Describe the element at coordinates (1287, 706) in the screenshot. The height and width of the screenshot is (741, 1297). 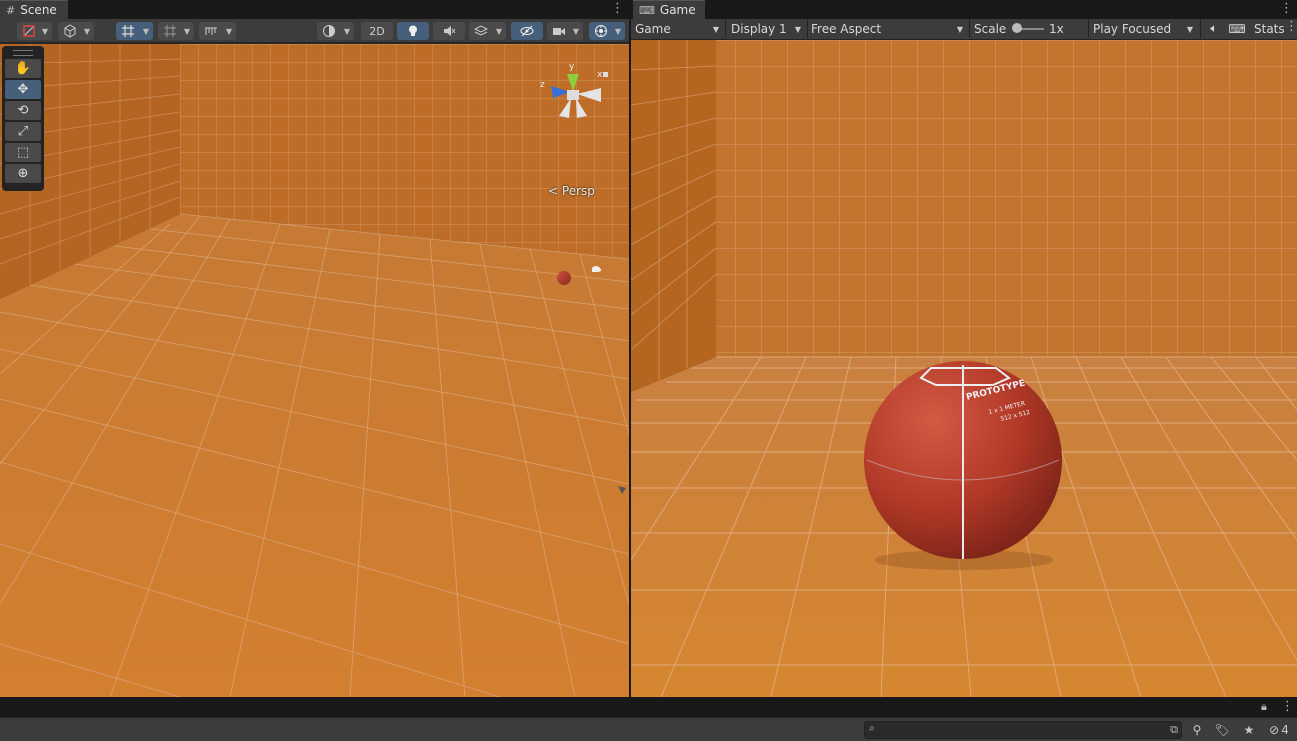
I see `bottom-more-icon: ⋮` at that location.